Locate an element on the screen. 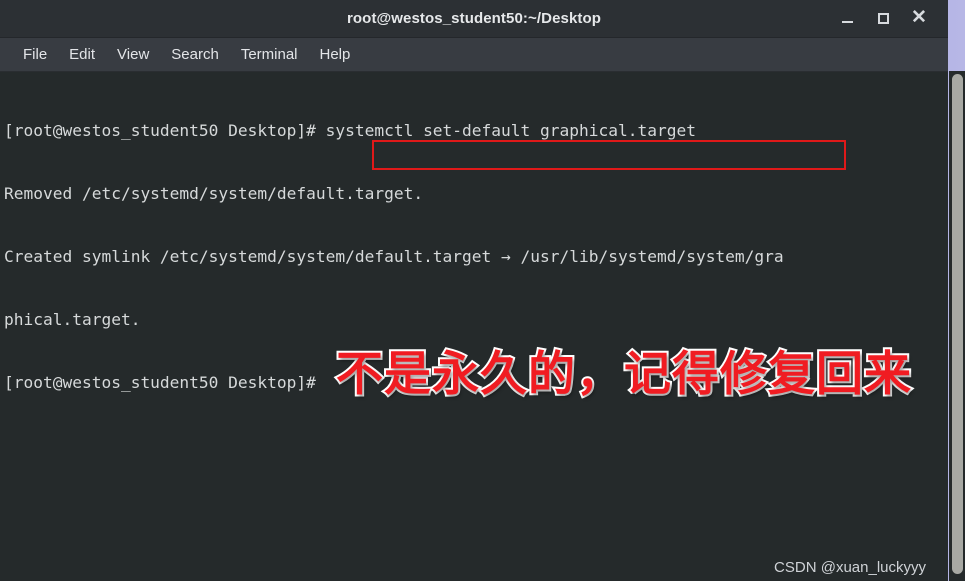 The width and height of the screenshot is (965, 581). annotation-text: 不是永久的，记得修复回来 is located at coordinates (623, 374).